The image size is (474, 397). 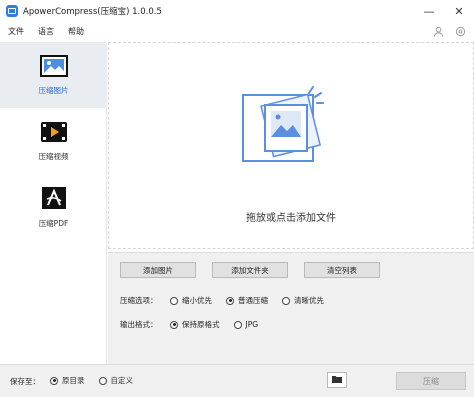 I want to click on sidebar-item-compress-video: 压缩视频, so click(x=53, y=141).